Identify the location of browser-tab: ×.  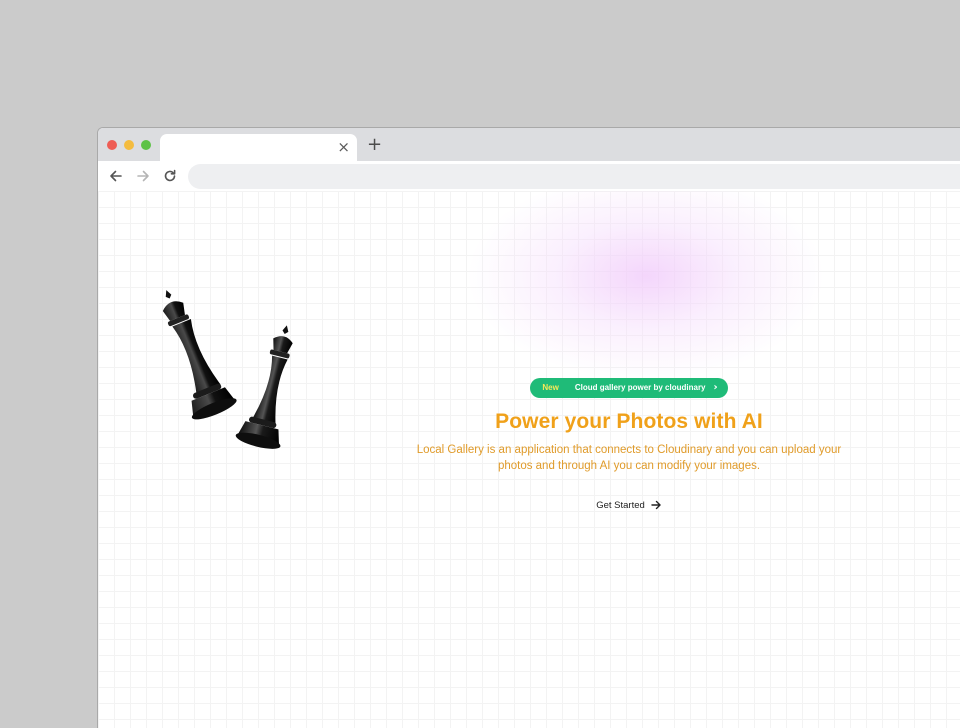
(258, 148).